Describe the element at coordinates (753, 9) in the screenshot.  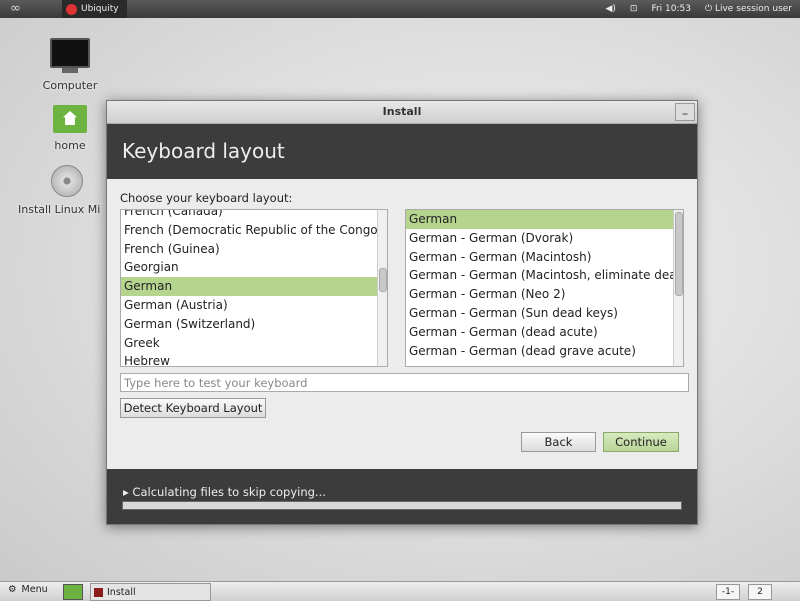
I see `session-label: Live session user` at that location.